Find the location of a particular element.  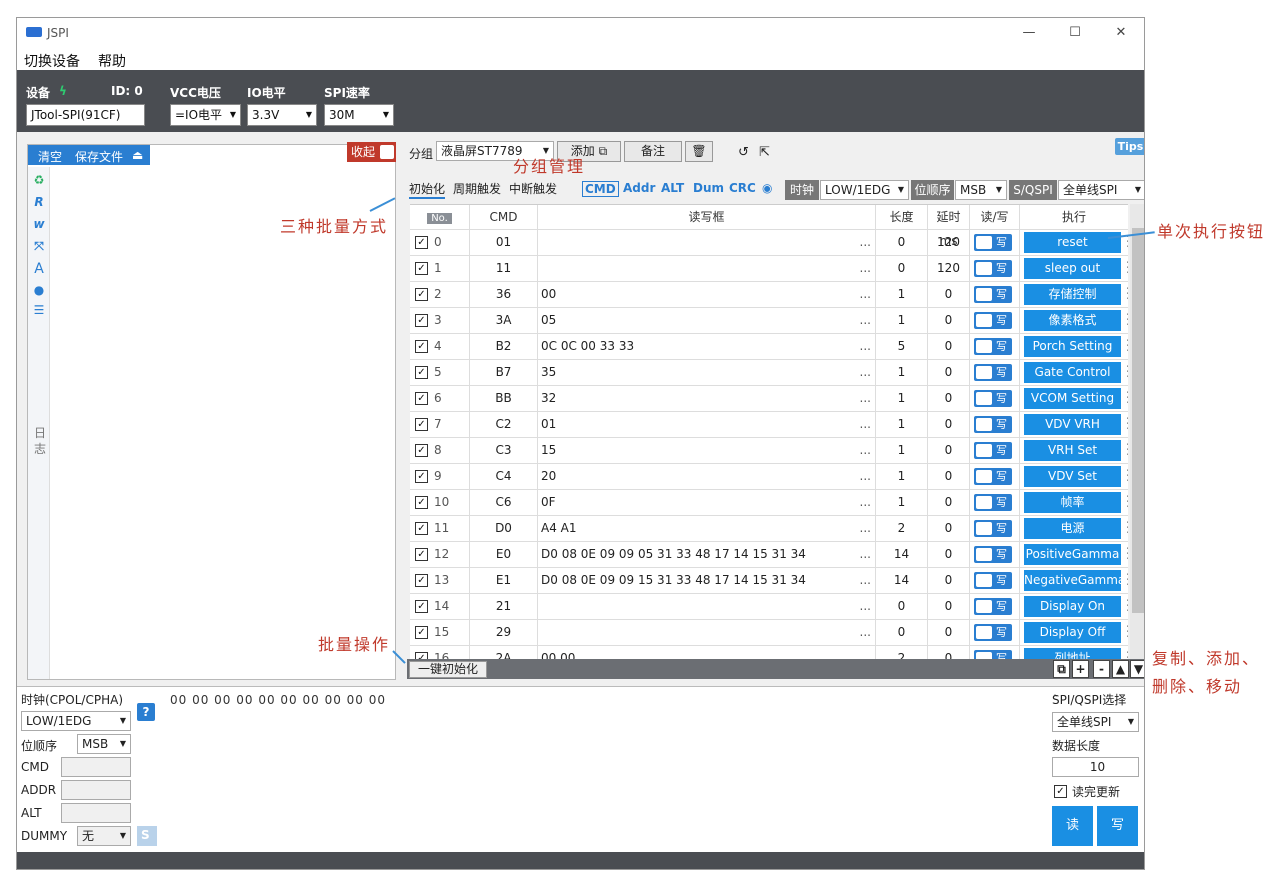

save-file-button: 保存文件 is located at coordinates (99, 156).